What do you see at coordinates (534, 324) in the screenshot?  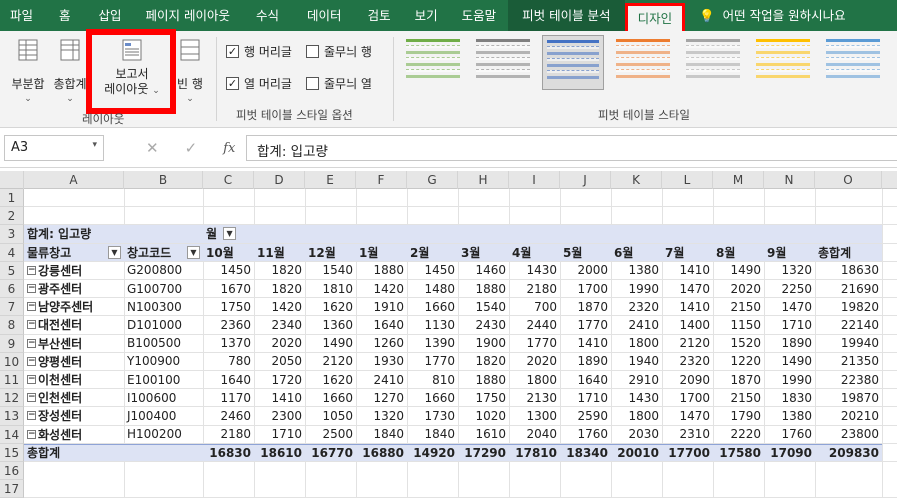 I see `value-cell: 2440` at bounding box center [534, 324].